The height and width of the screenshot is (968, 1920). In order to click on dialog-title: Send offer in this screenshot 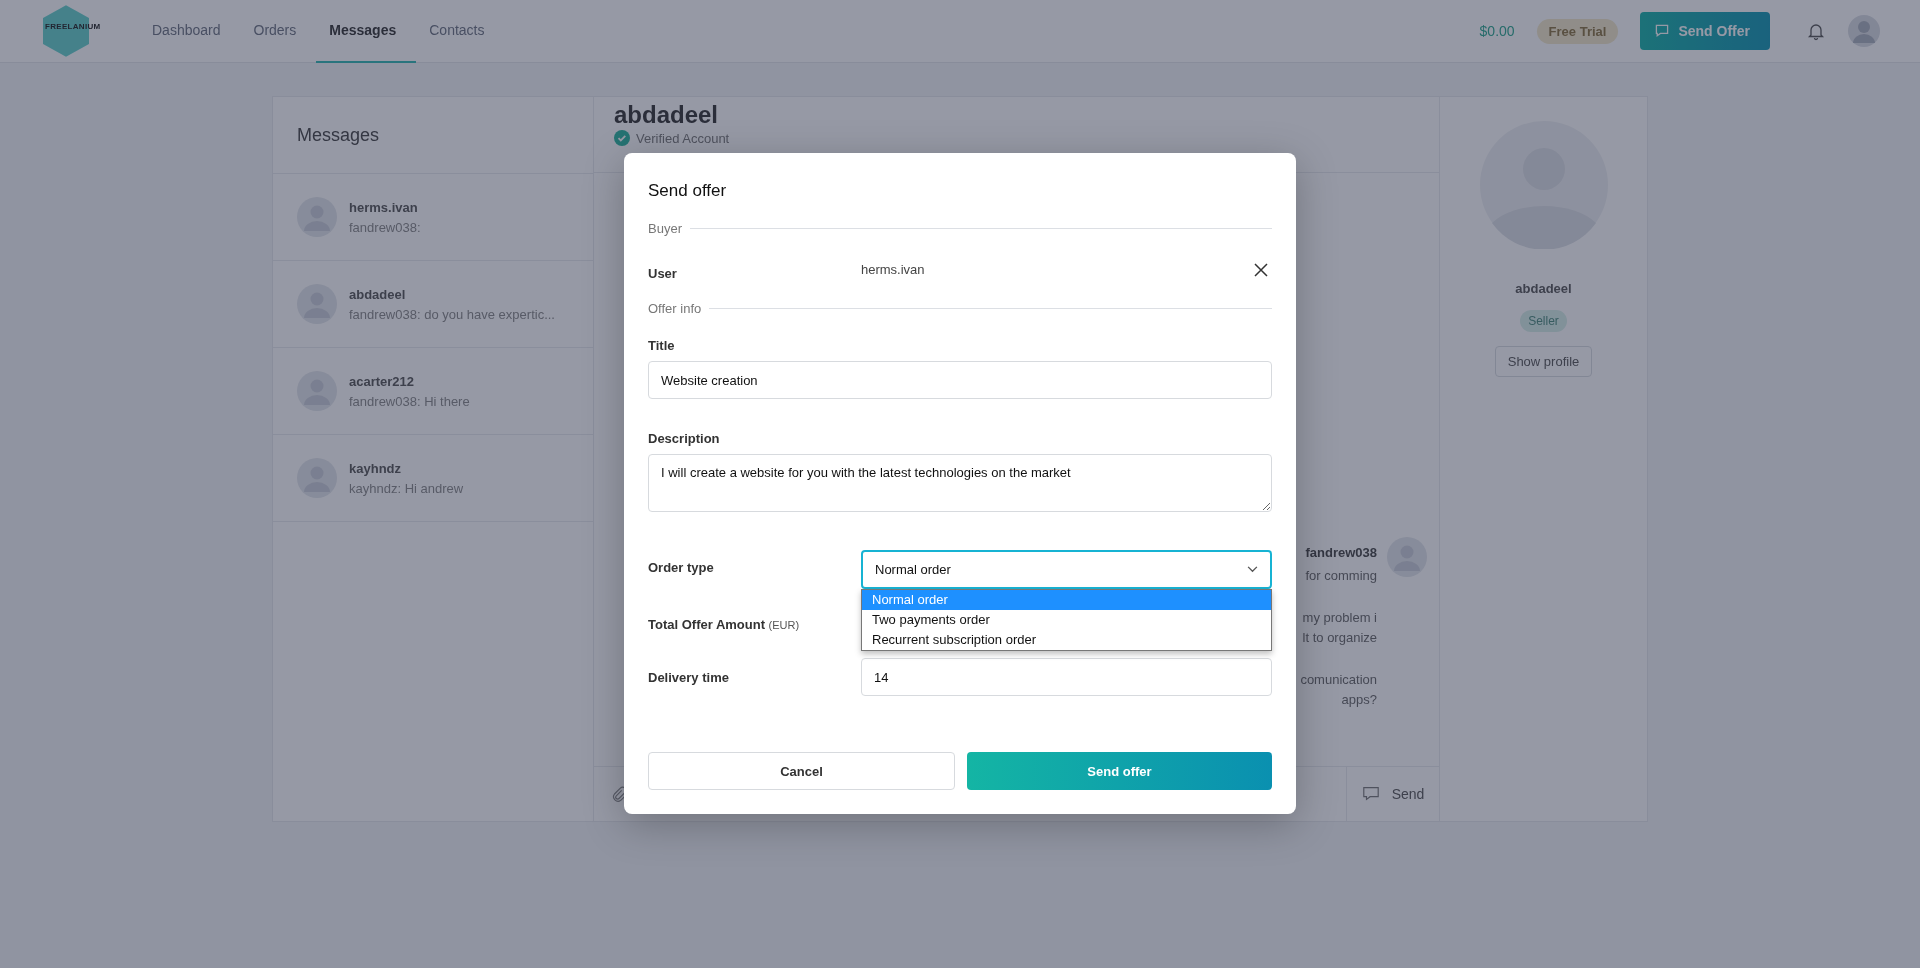, I will do `click(688, 191)`.